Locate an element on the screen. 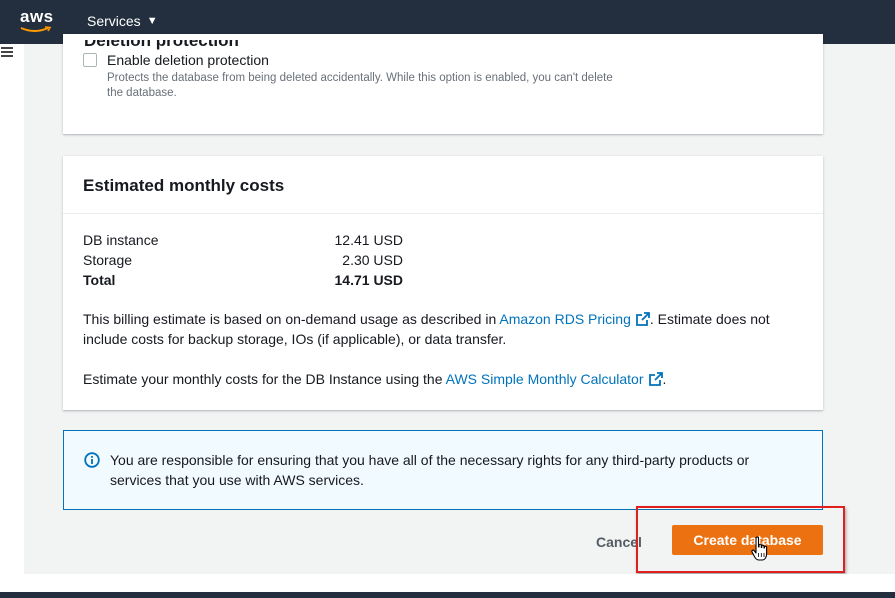  calc-suffix: . is located at coordinates (664, 379).